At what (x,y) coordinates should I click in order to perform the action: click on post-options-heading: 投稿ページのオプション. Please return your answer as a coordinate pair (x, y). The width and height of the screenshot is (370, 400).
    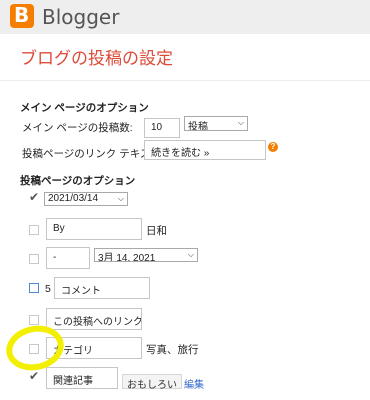
    Looking at the image, I should click on (78, 181).